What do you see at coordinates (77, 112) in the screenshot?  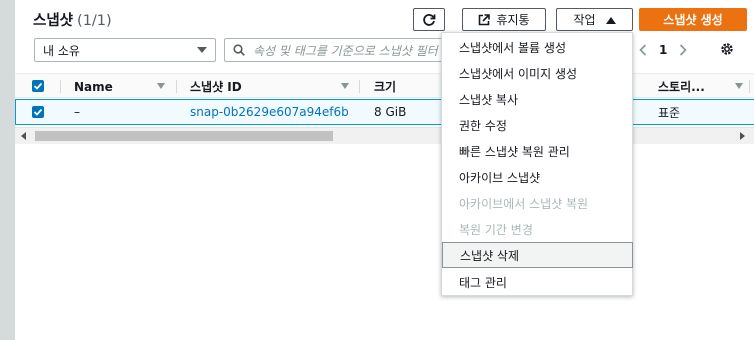 I see `cell-name: –` at bounding box center [77, 112].